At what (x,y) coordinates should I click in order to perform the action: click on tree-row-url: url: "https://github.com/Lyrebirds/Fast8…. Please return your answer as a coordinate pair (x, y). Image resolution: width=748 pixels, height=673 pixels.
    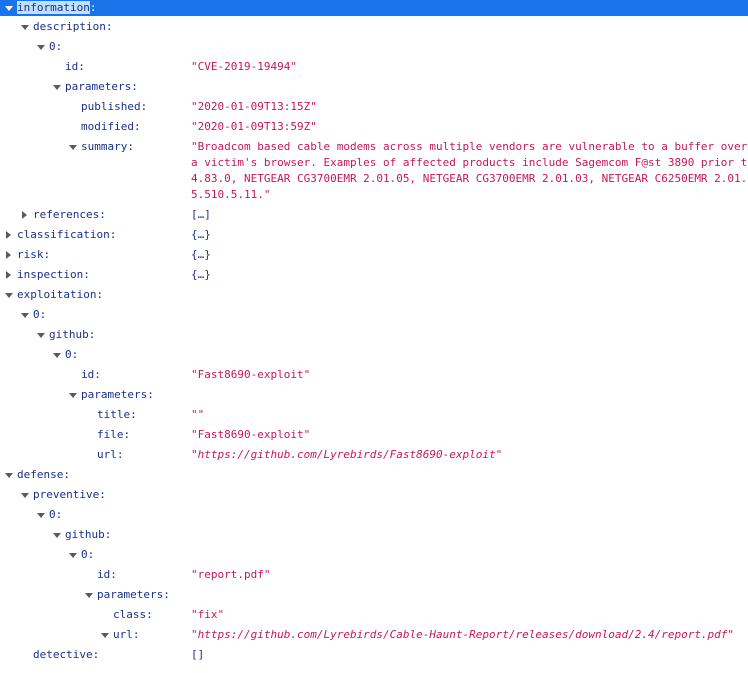
    Looking at the image, I should click on (374, 455).